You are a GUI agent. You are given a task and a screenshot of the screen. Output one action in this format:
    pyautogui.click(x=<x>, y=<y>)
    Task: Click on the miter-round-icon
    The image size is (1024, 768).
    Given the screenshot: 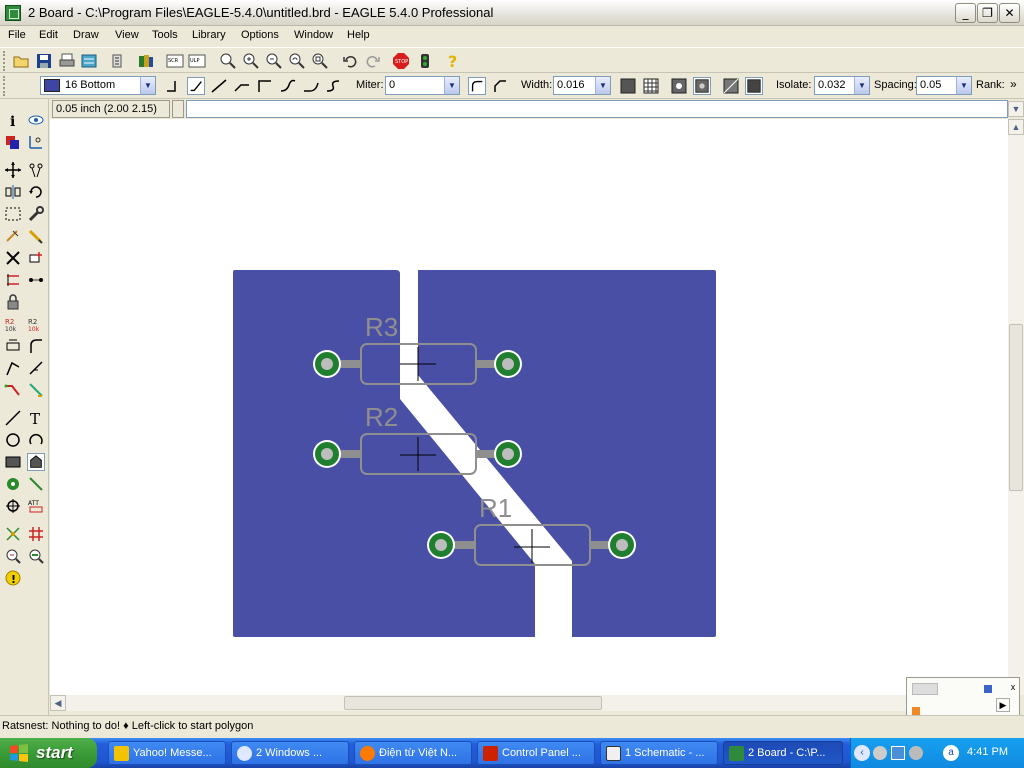 What is the action you would take?
    pyautogui.click(x=477, y=86)
    